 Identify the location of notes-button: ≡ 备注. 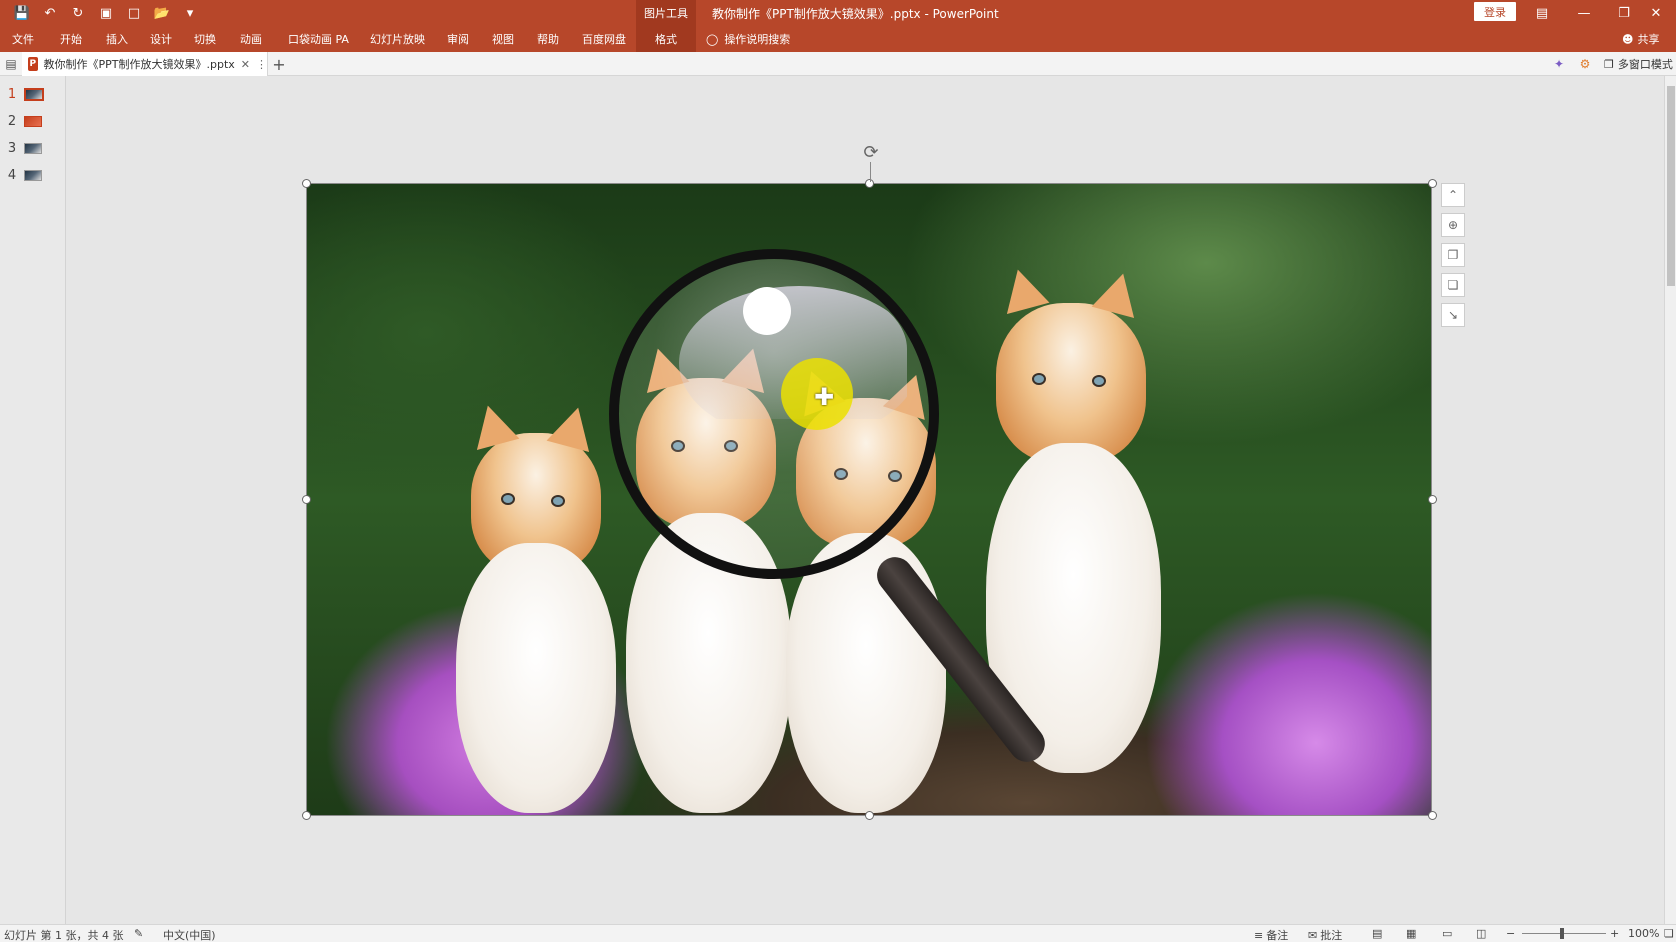
(1271, 934).